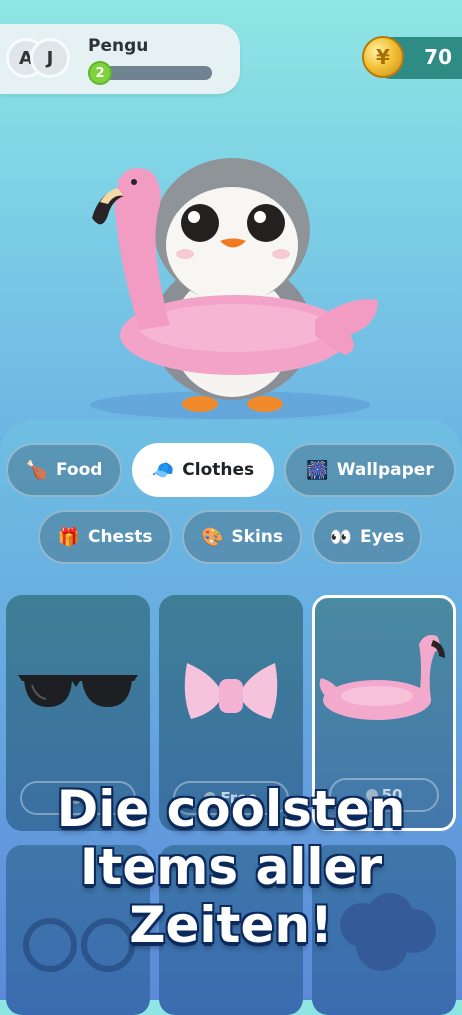 Image resolution: width=462 pixels, height=1015 pixels. I want to click on level-badge: 2, so click(100, 73).